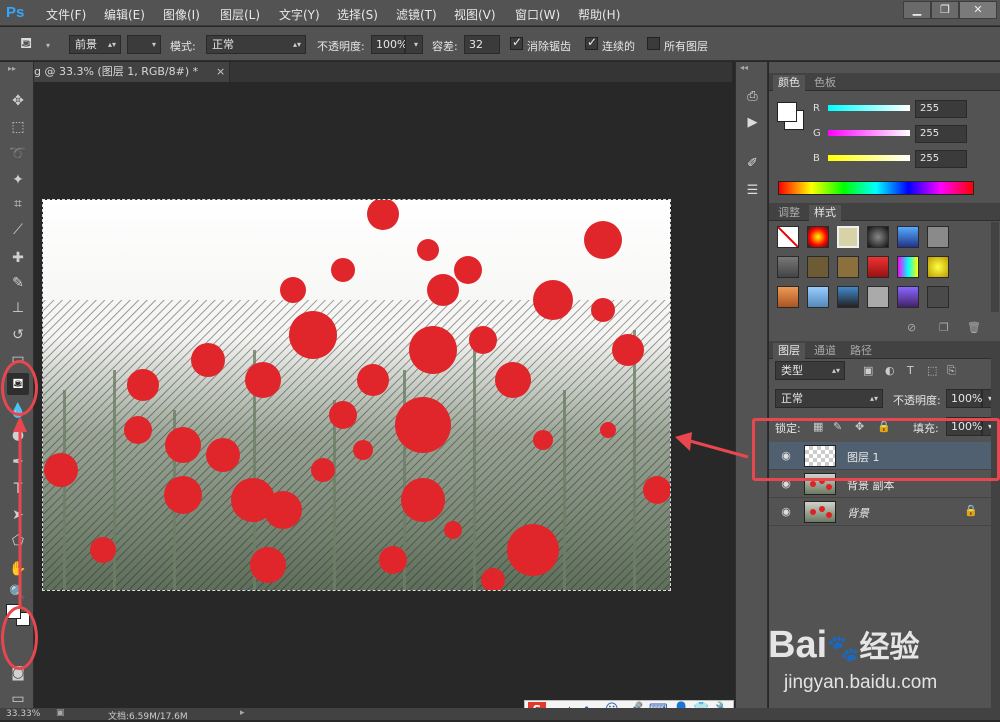 This screenshot has width=1000, height=722. I want to click on annotation-arrow-left, so click(719, 449).